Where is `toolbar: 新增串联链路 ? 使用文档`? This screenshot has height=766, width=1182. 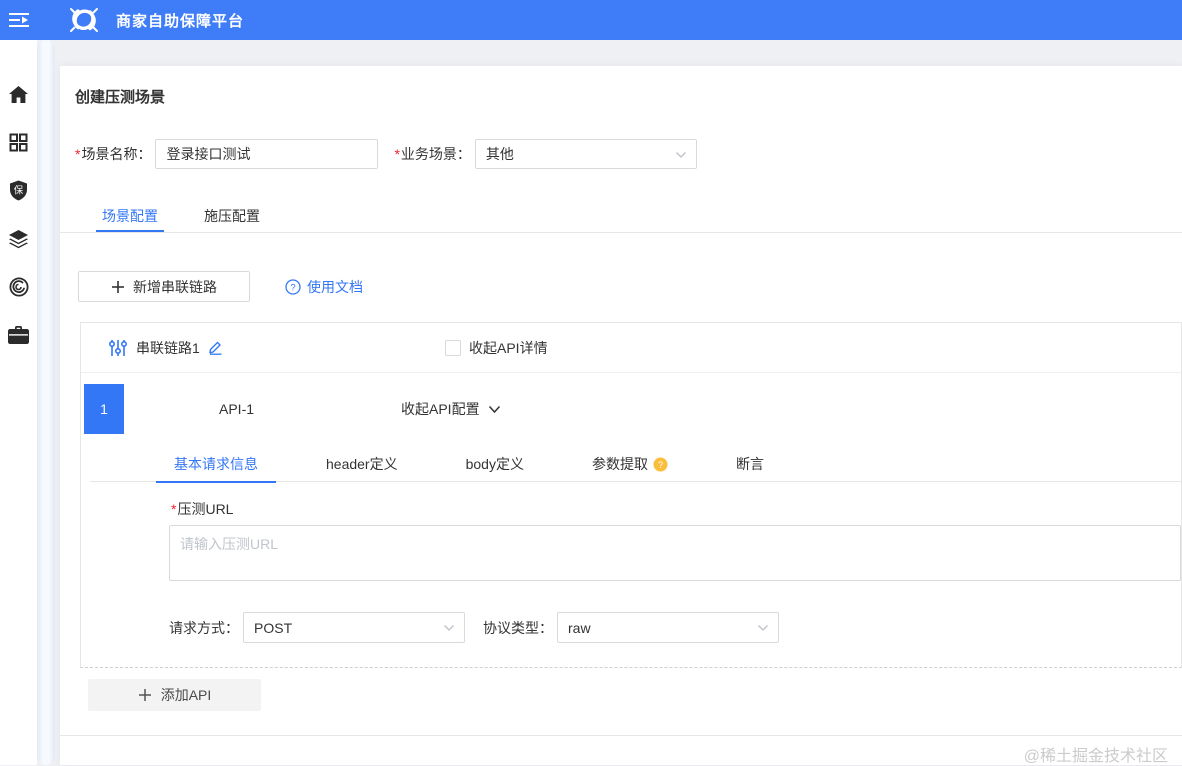
toolbar: 新增串联链路 ? 使用文档 is located at coordinates (220, 286).